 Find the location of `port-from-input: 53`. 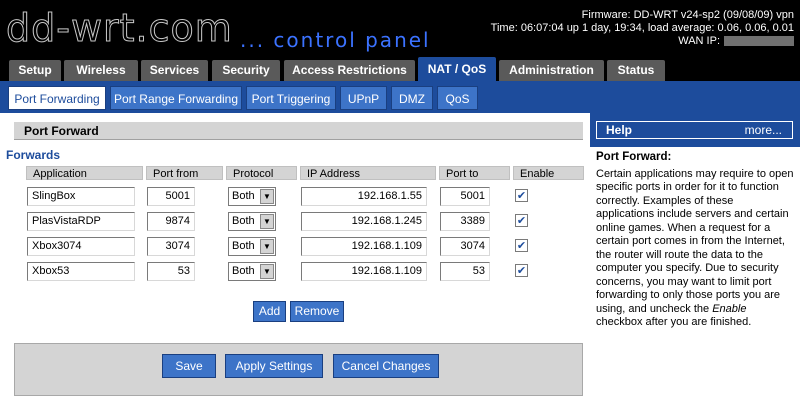

port-from-input: 53 is located at coordinates (171, 271).